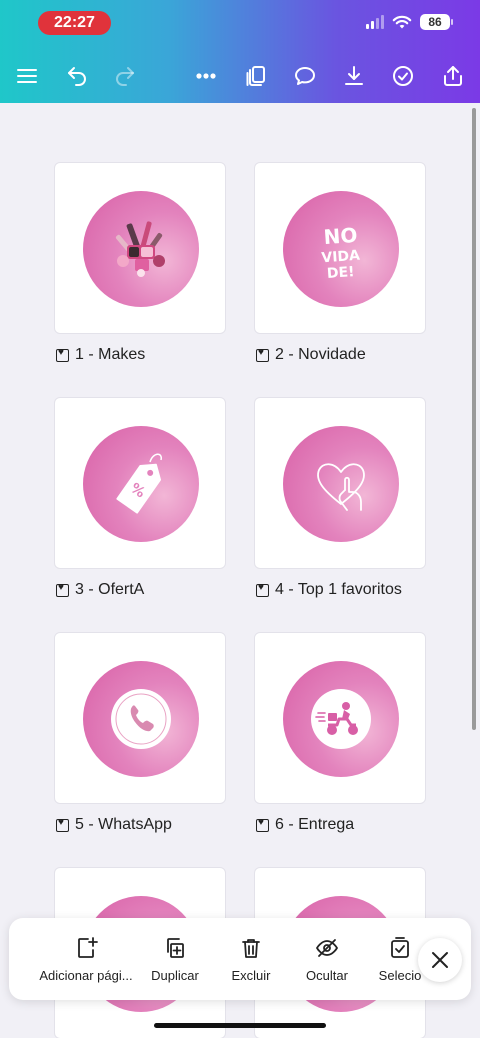  I want to click on select-label: Selecio, so click(400, 975).